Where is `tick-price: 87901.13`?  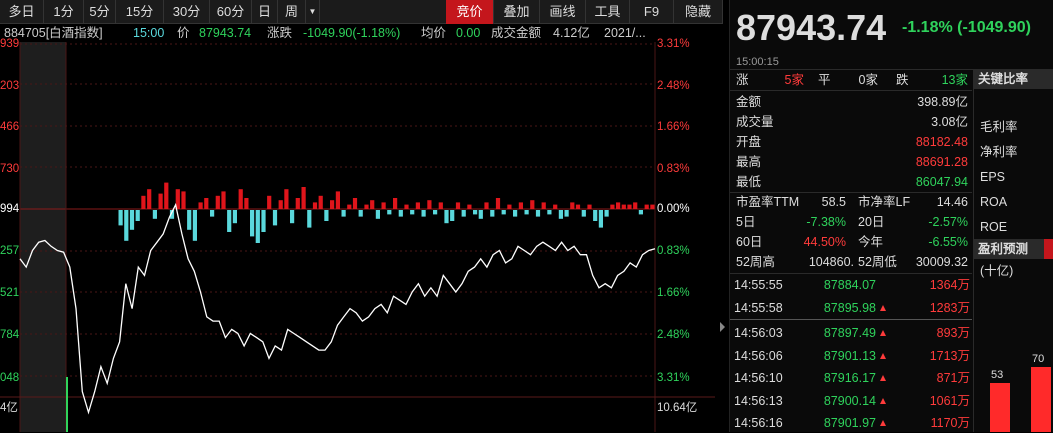
tick-price: 87901.13 is located at coordinates (849, 355).